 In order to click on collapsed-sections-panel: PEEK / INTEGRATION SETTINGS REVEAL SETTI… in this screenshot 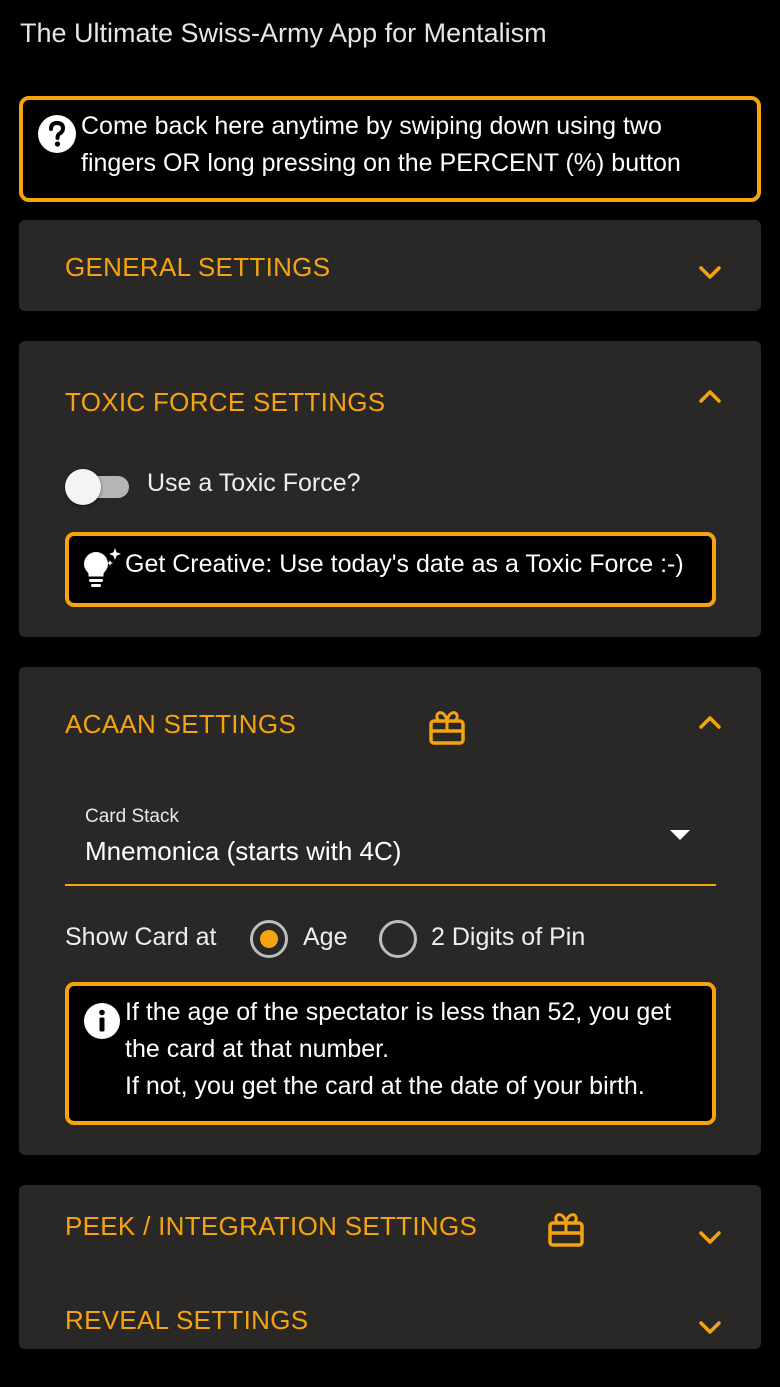, I will do `click(390, 1267)`.